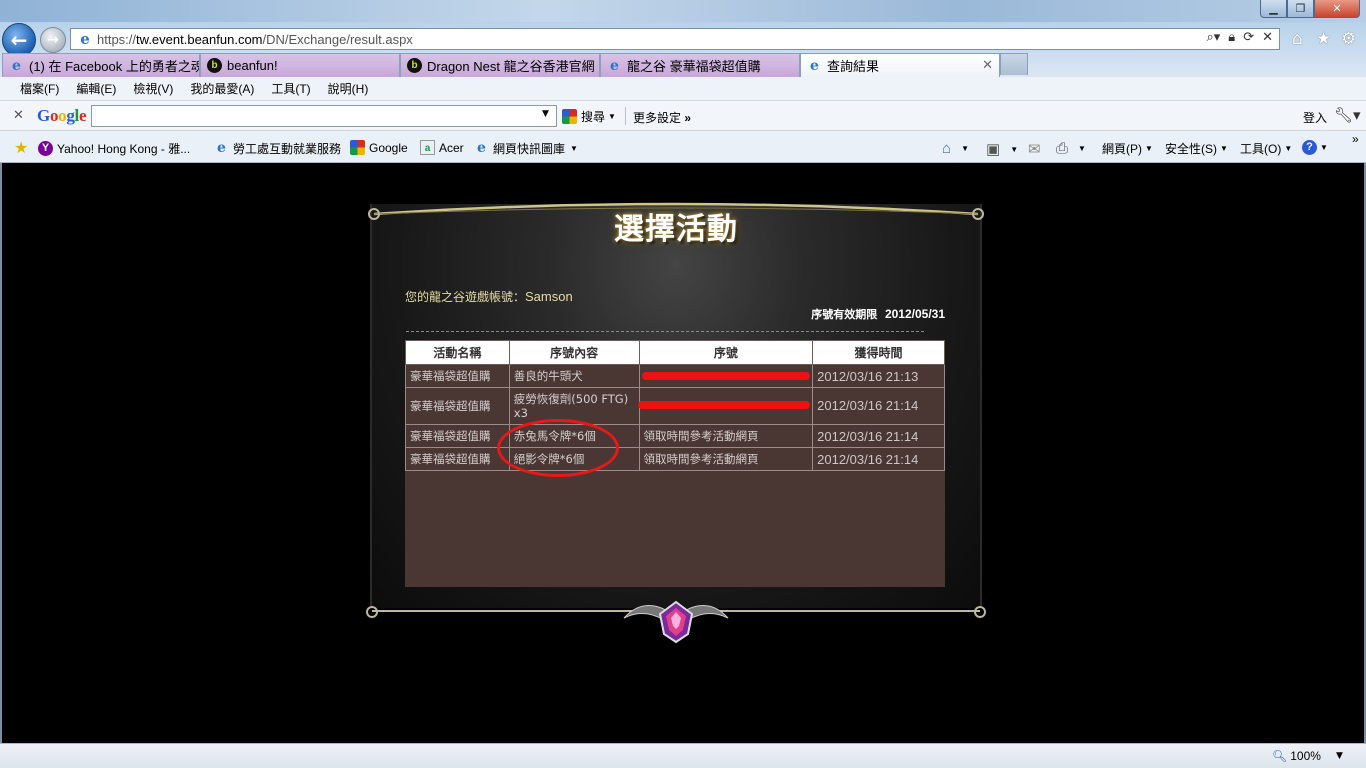 The width and height of the screenshot is (1366, 768). What do you see at coordinates (114, 66) in the screenshot?
I see `tab-label: (1) 在 Facebook 上的勇者之魂` at bounding box center [114, 66].